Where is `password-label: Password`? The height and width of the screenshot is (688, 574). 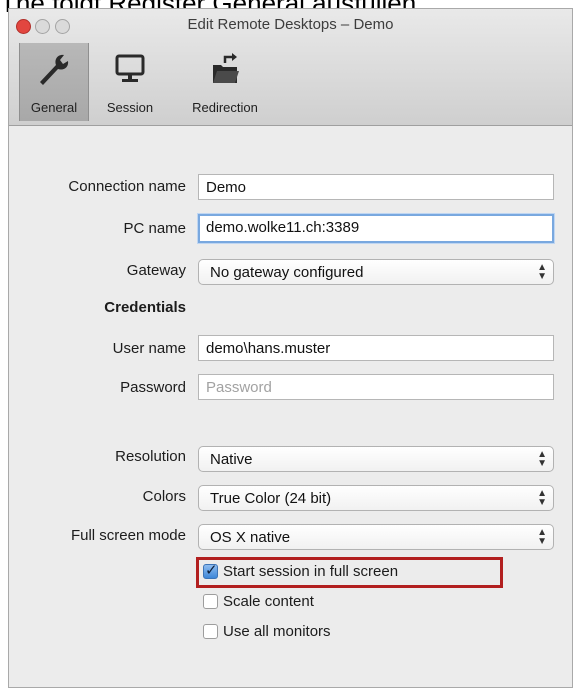
password-label: Password is located at coordinates (153, 387).